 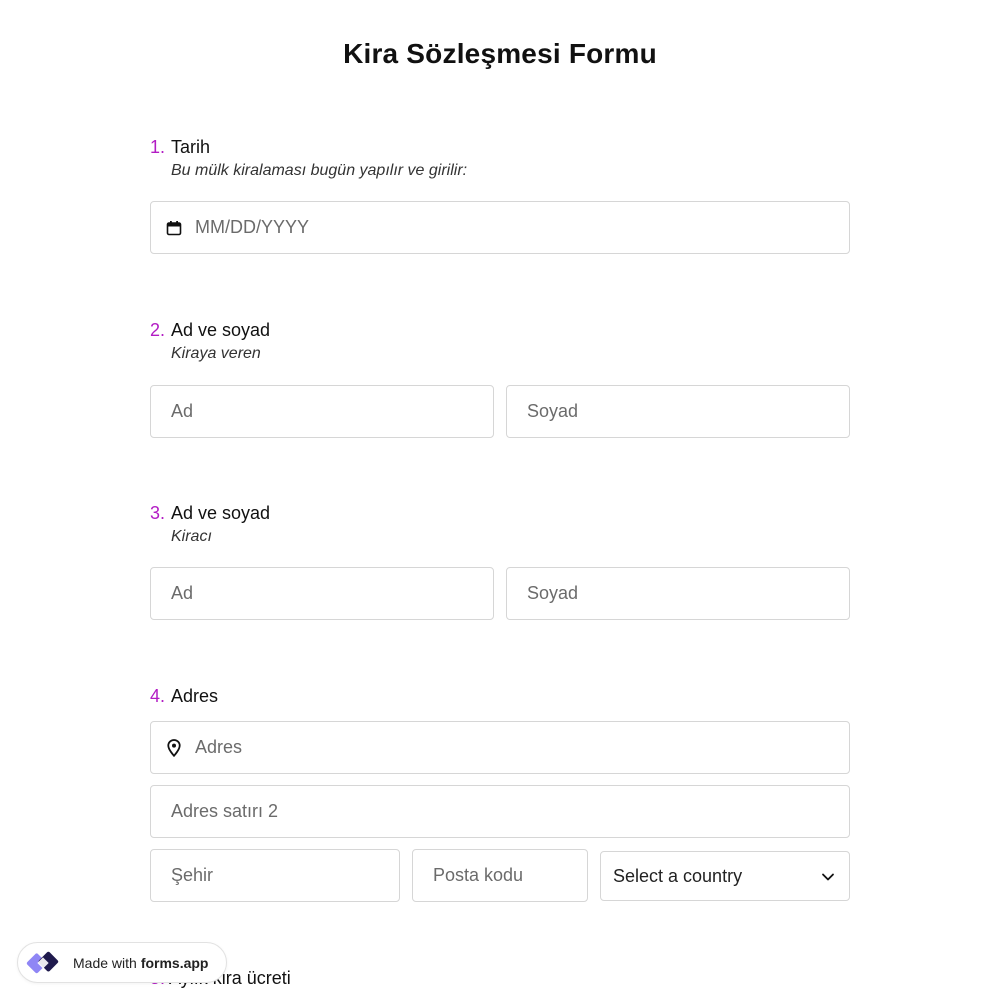 I want to click on address-placeholder: Adres, so click(x=219, y=747).